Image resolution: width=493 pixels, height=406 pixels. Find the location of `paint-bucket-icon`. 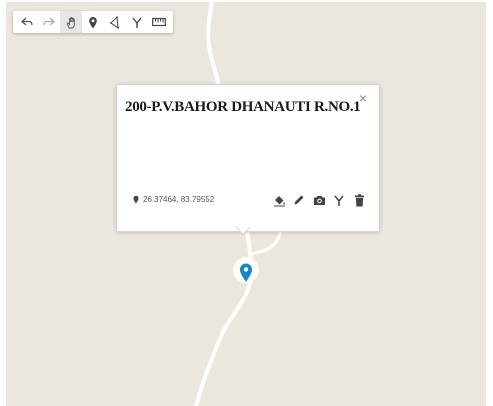

paint-bucket-icon is located at coordinates (279, 200).